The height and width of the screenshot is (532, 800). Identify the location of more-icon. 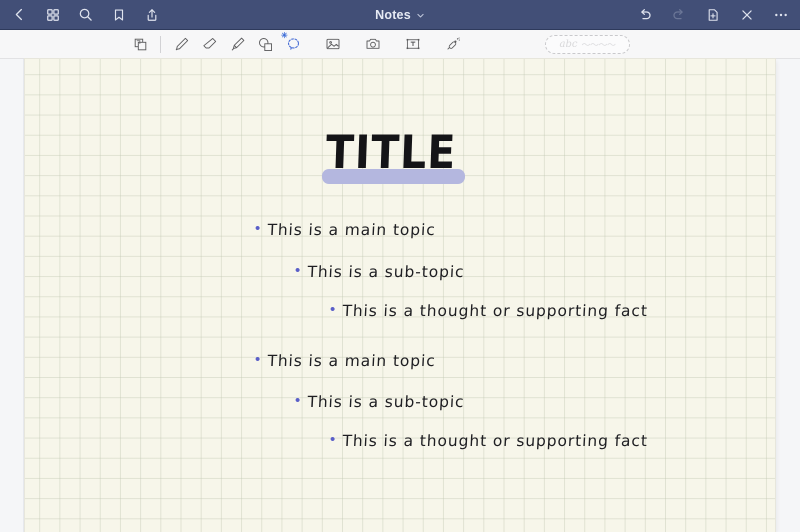
(780, 14).